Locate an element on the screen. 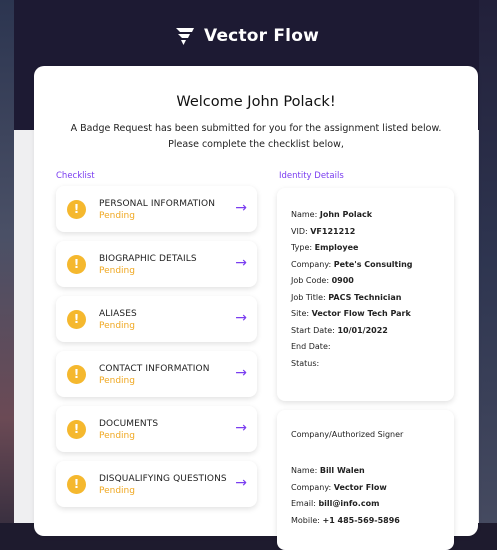  identity-name-row: Name: John Polack is located at coordinates (352, 215).